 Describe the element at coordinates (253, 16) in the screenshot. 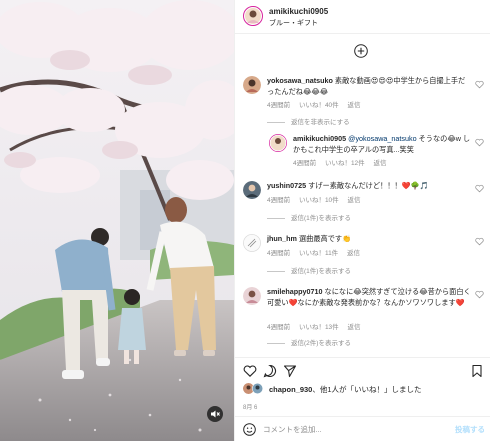

I see `author-avatar` at that location.